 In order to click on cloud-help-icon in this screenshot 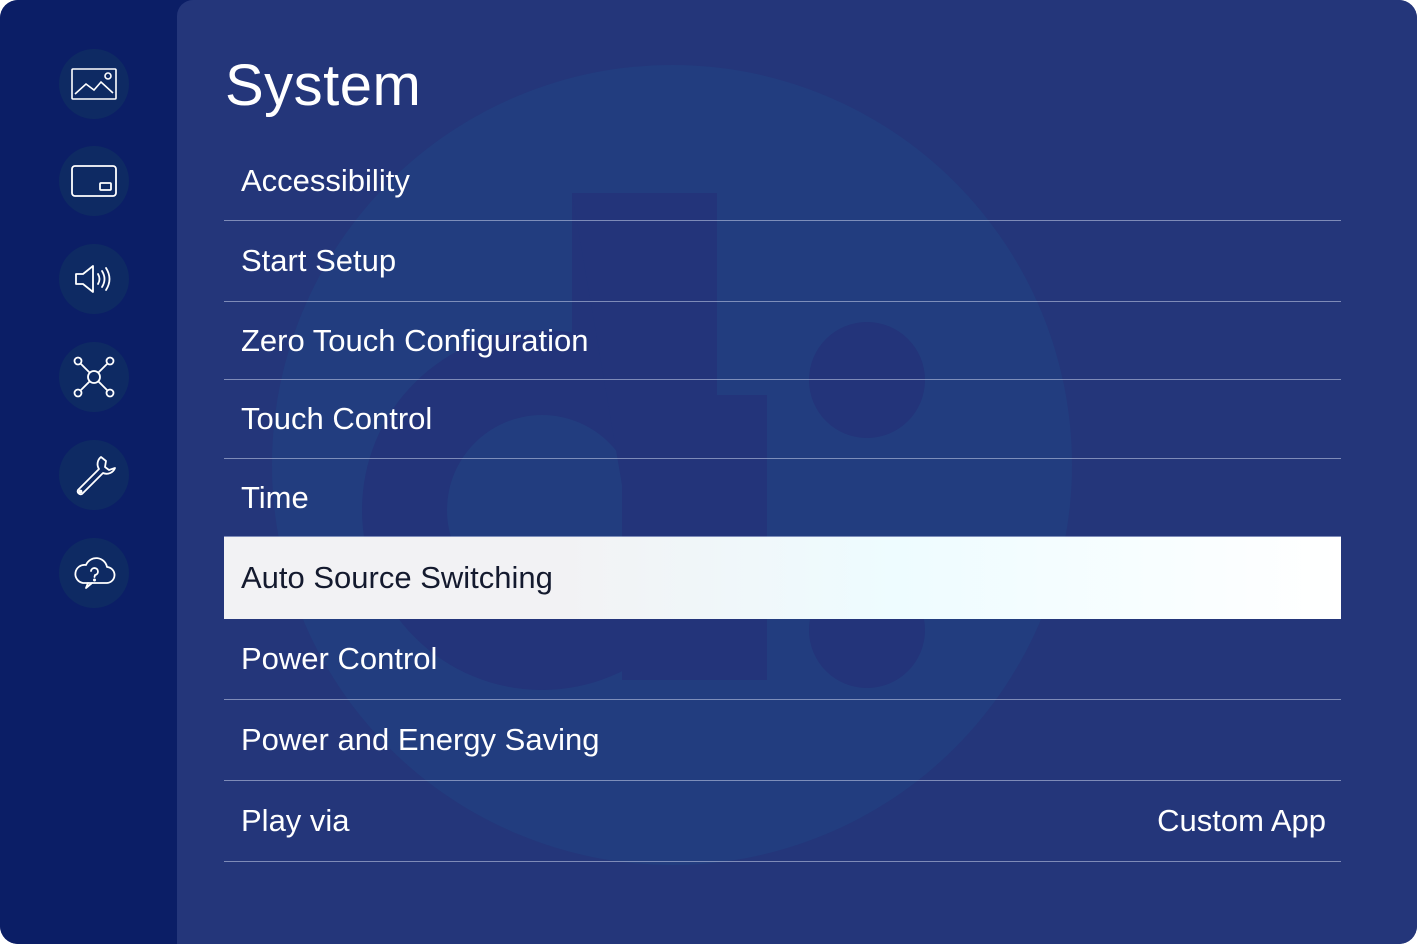, I will do `click(95, 573)`.